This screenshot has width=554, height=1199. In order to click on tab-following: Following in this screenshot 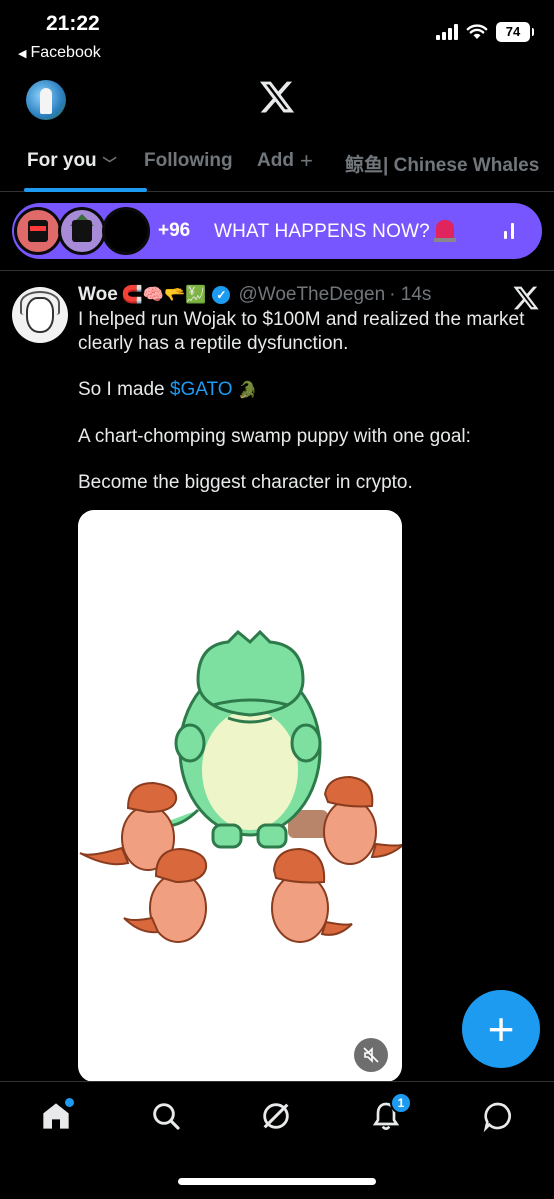, I will do `click(200, 166)`.